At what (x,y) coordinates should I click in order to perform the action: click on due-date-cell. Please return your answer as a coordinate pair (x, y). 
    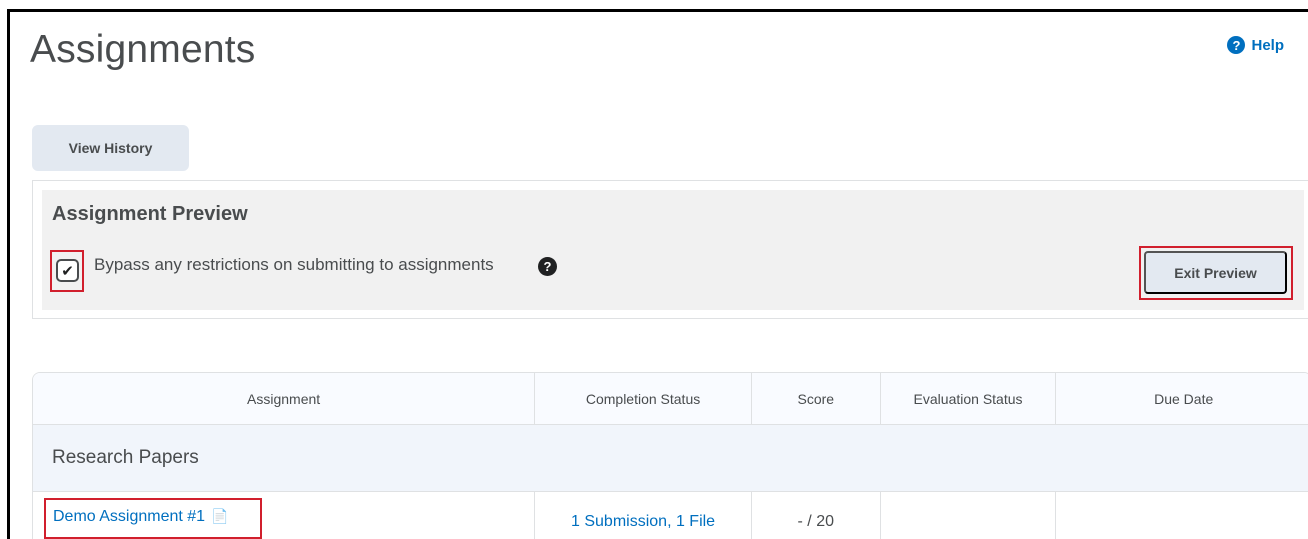
    Looking at the image, I should click on (1182, 515).